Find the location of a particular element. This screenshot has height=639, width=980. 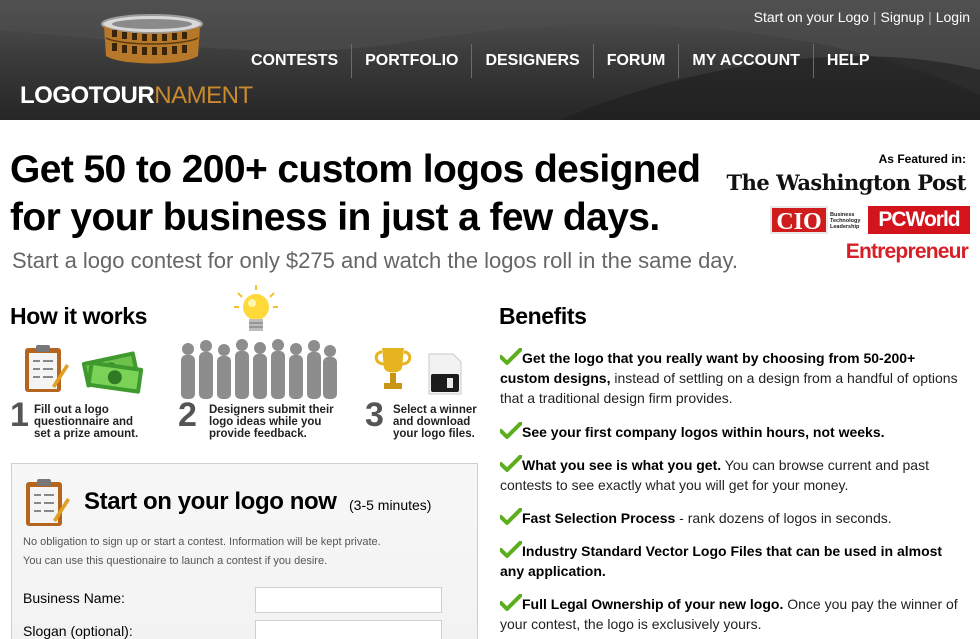

nav-forum: FORUM is located at coordinates (637, 61).